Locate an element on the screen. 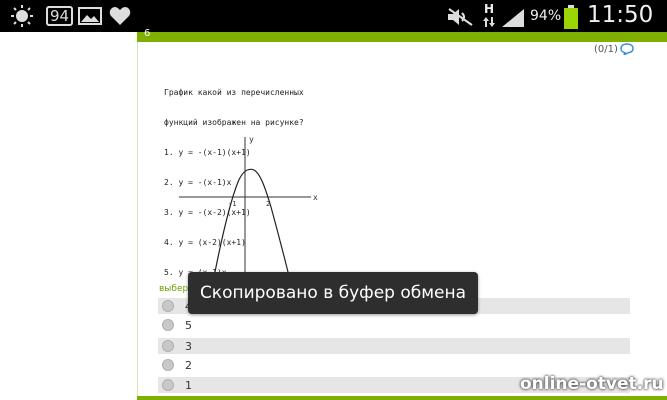  watermark: online-otvet.ru is located at coordinates (592, 384).